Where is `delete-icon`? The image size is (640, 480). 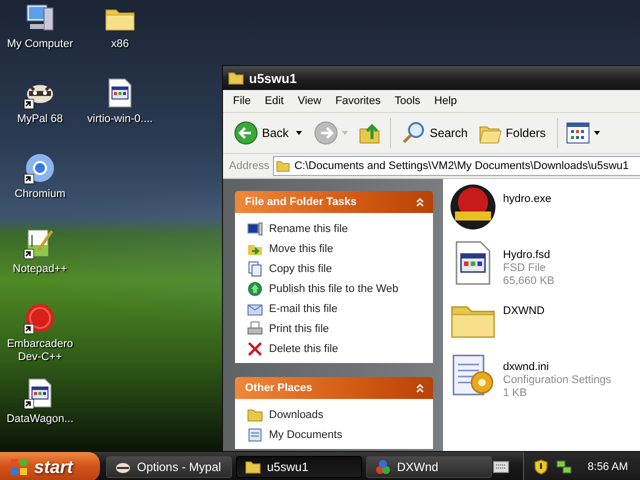 delete-icon is located at coordinates (255, 349).